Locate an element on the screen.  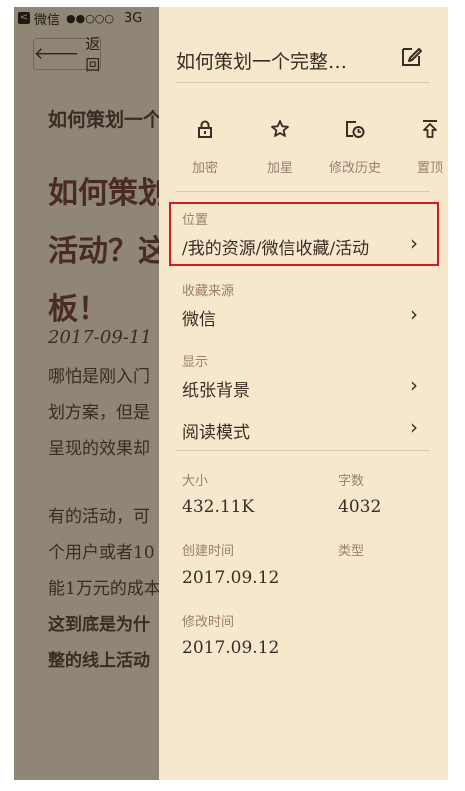
size-label: 大小 is located at coordinates (195, 481).